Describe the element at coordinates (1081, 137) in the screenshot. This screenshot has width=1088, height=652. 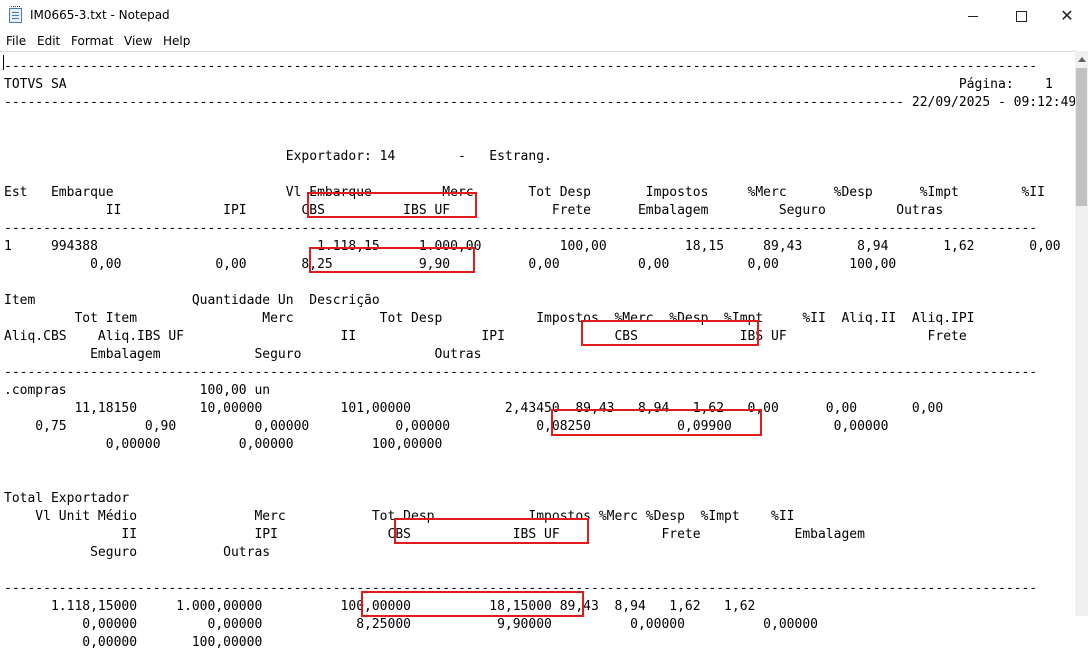
I see `scroll-thumb` at that location.